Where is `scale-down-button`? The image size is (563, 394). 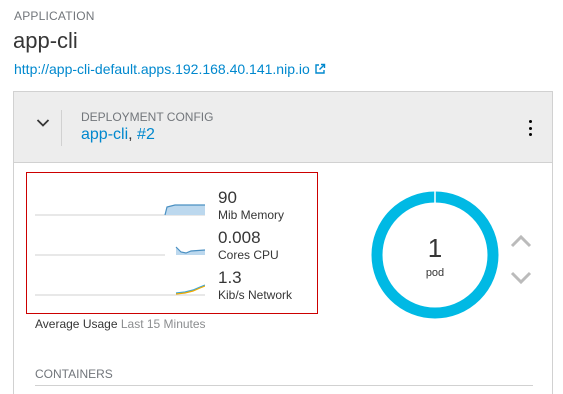 scale-down-button is located at coordinates (521, 278).